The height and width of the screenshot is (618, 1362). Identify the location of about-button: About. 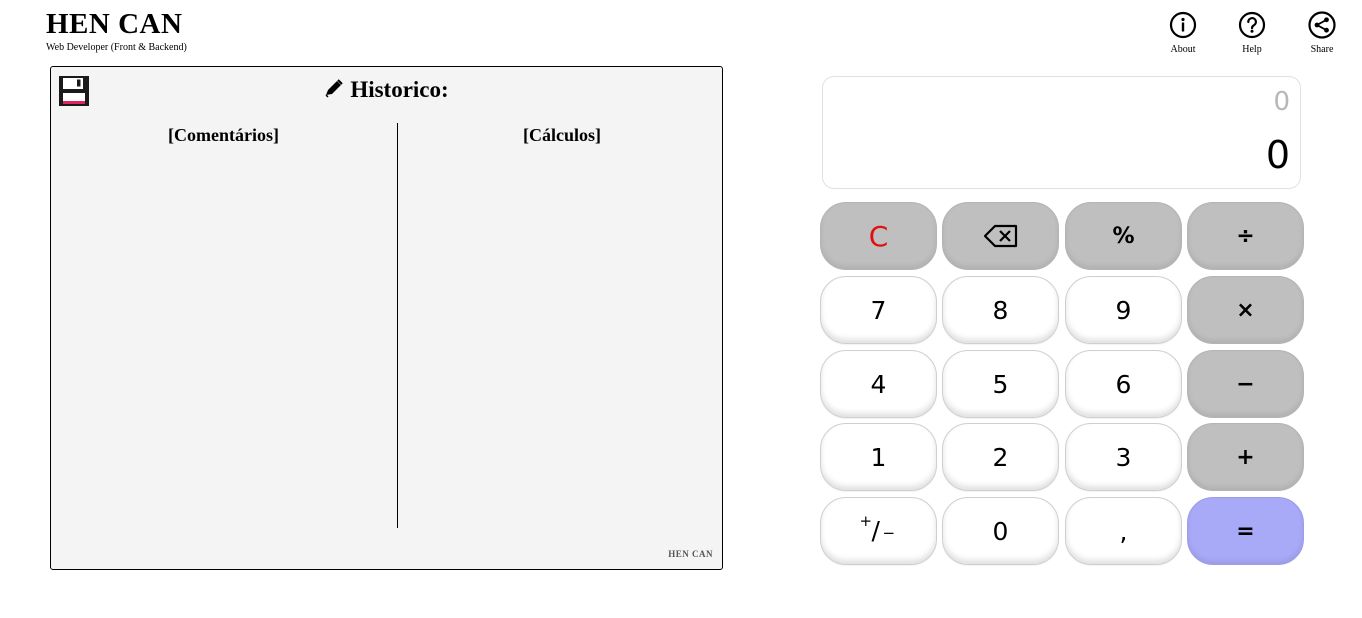
(1183, 33).